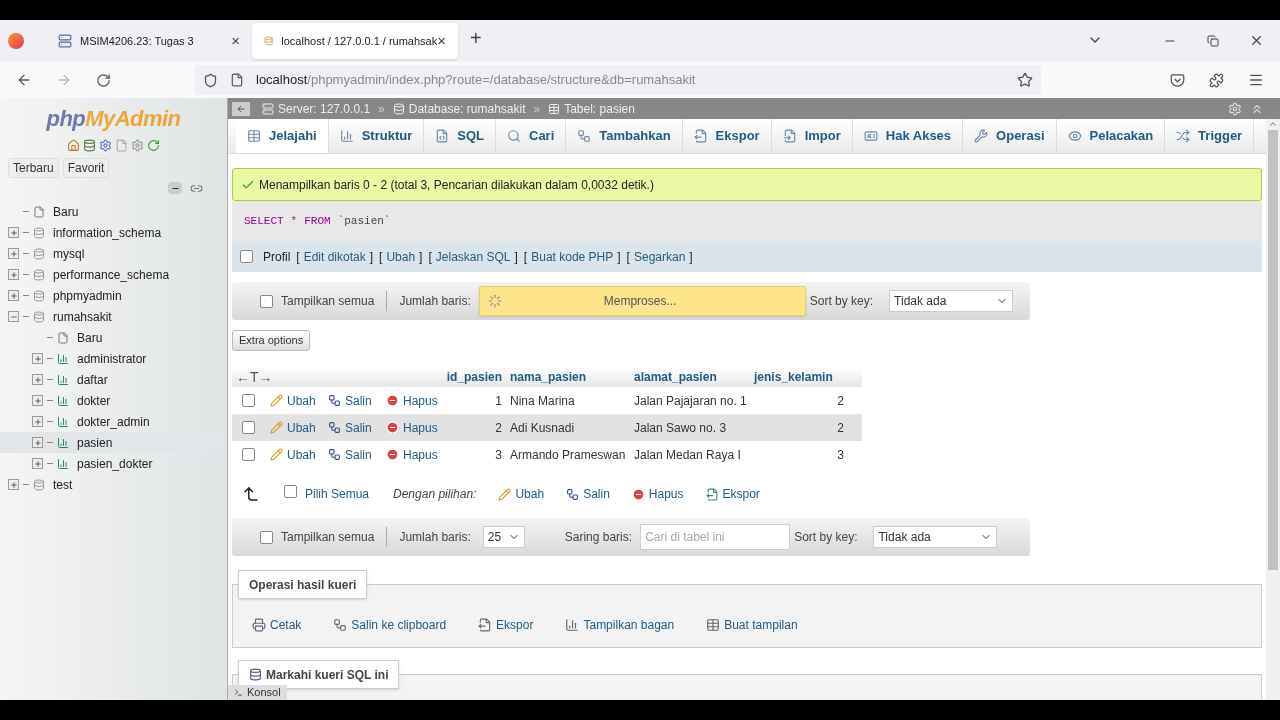  What do you see at coordinates (521, 494) in the screenshot?
I see `bulk-action-button: Ubah` at bounding box center [521, 494].